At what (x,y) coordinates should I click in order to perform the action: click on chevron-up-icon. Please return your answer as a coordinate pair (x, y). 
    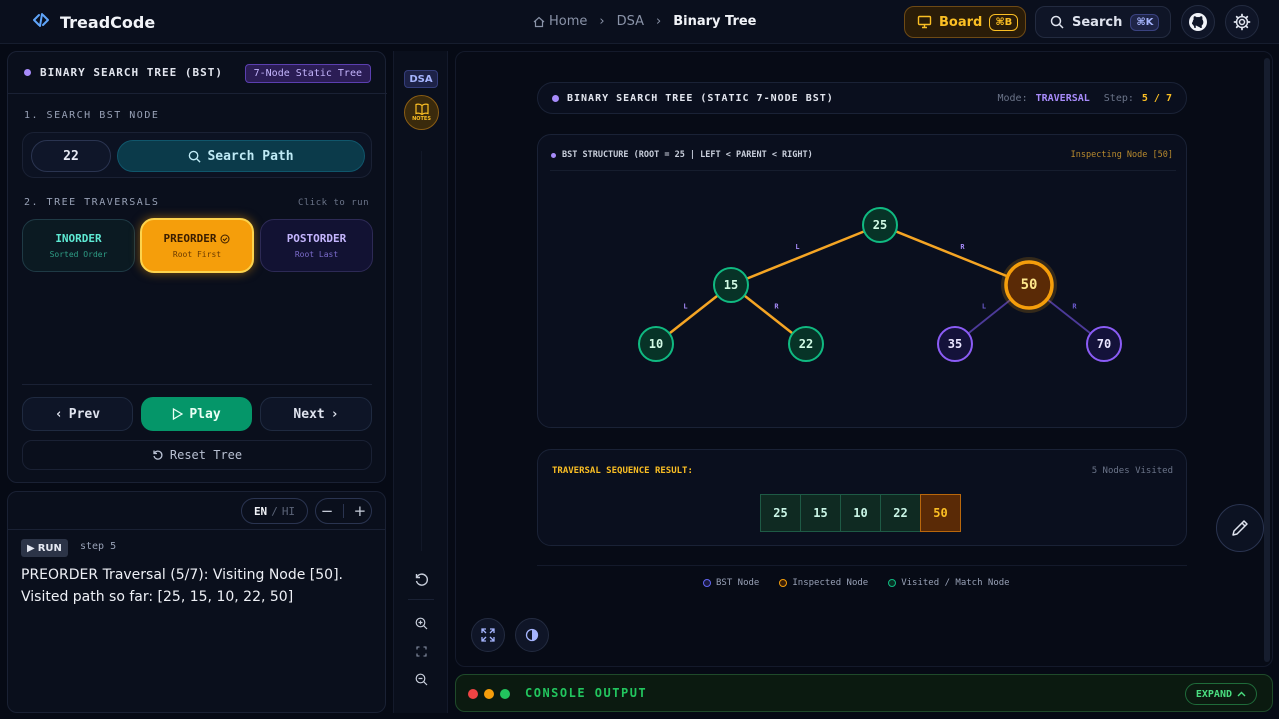
    Looking at the image, I should click on (1241, 694).